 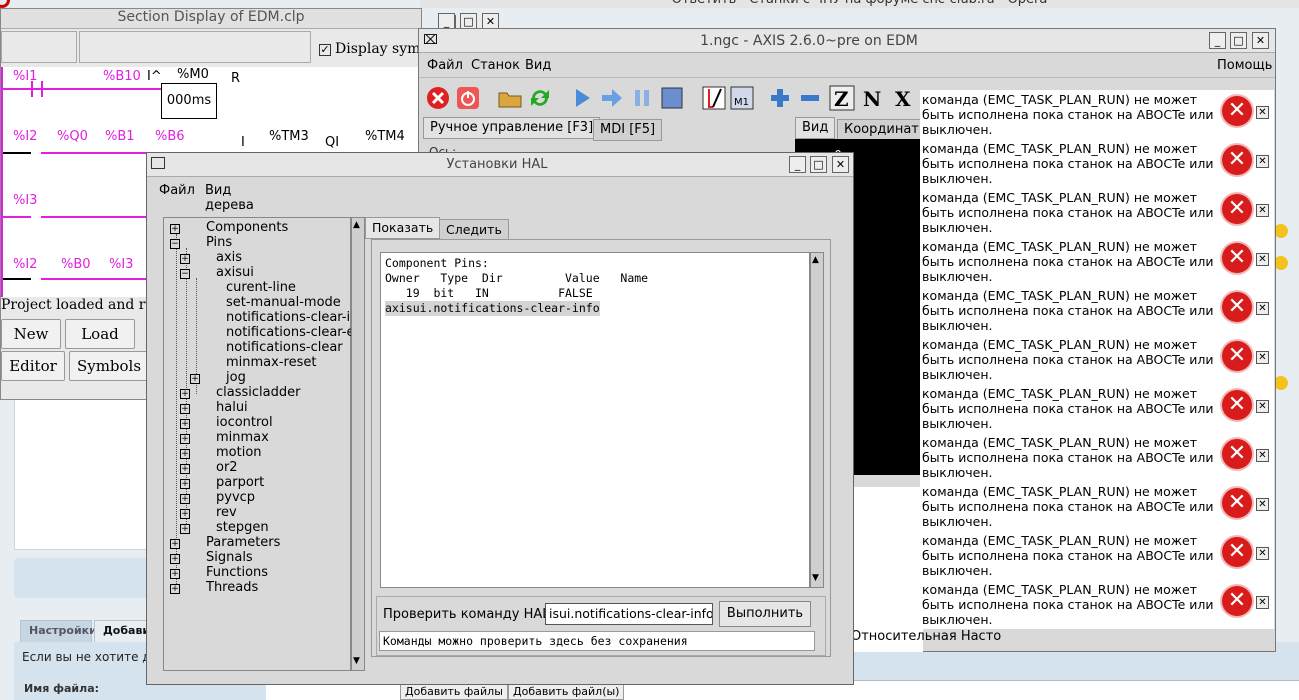 What do you see at coordinates (495, 65) in the screenshot?
I see `menu-machine: Станок` at bounding box center [495, 65].